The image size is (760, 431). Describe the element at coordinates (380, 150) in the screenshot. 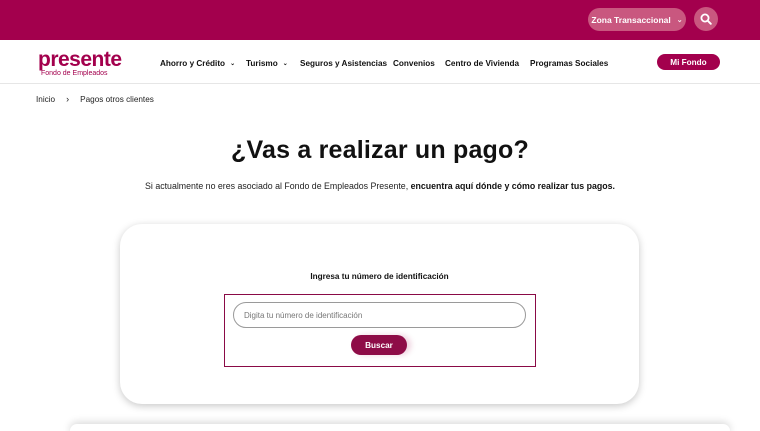

I see `page-title: ¿Vas a realizar un pago?` at that location.